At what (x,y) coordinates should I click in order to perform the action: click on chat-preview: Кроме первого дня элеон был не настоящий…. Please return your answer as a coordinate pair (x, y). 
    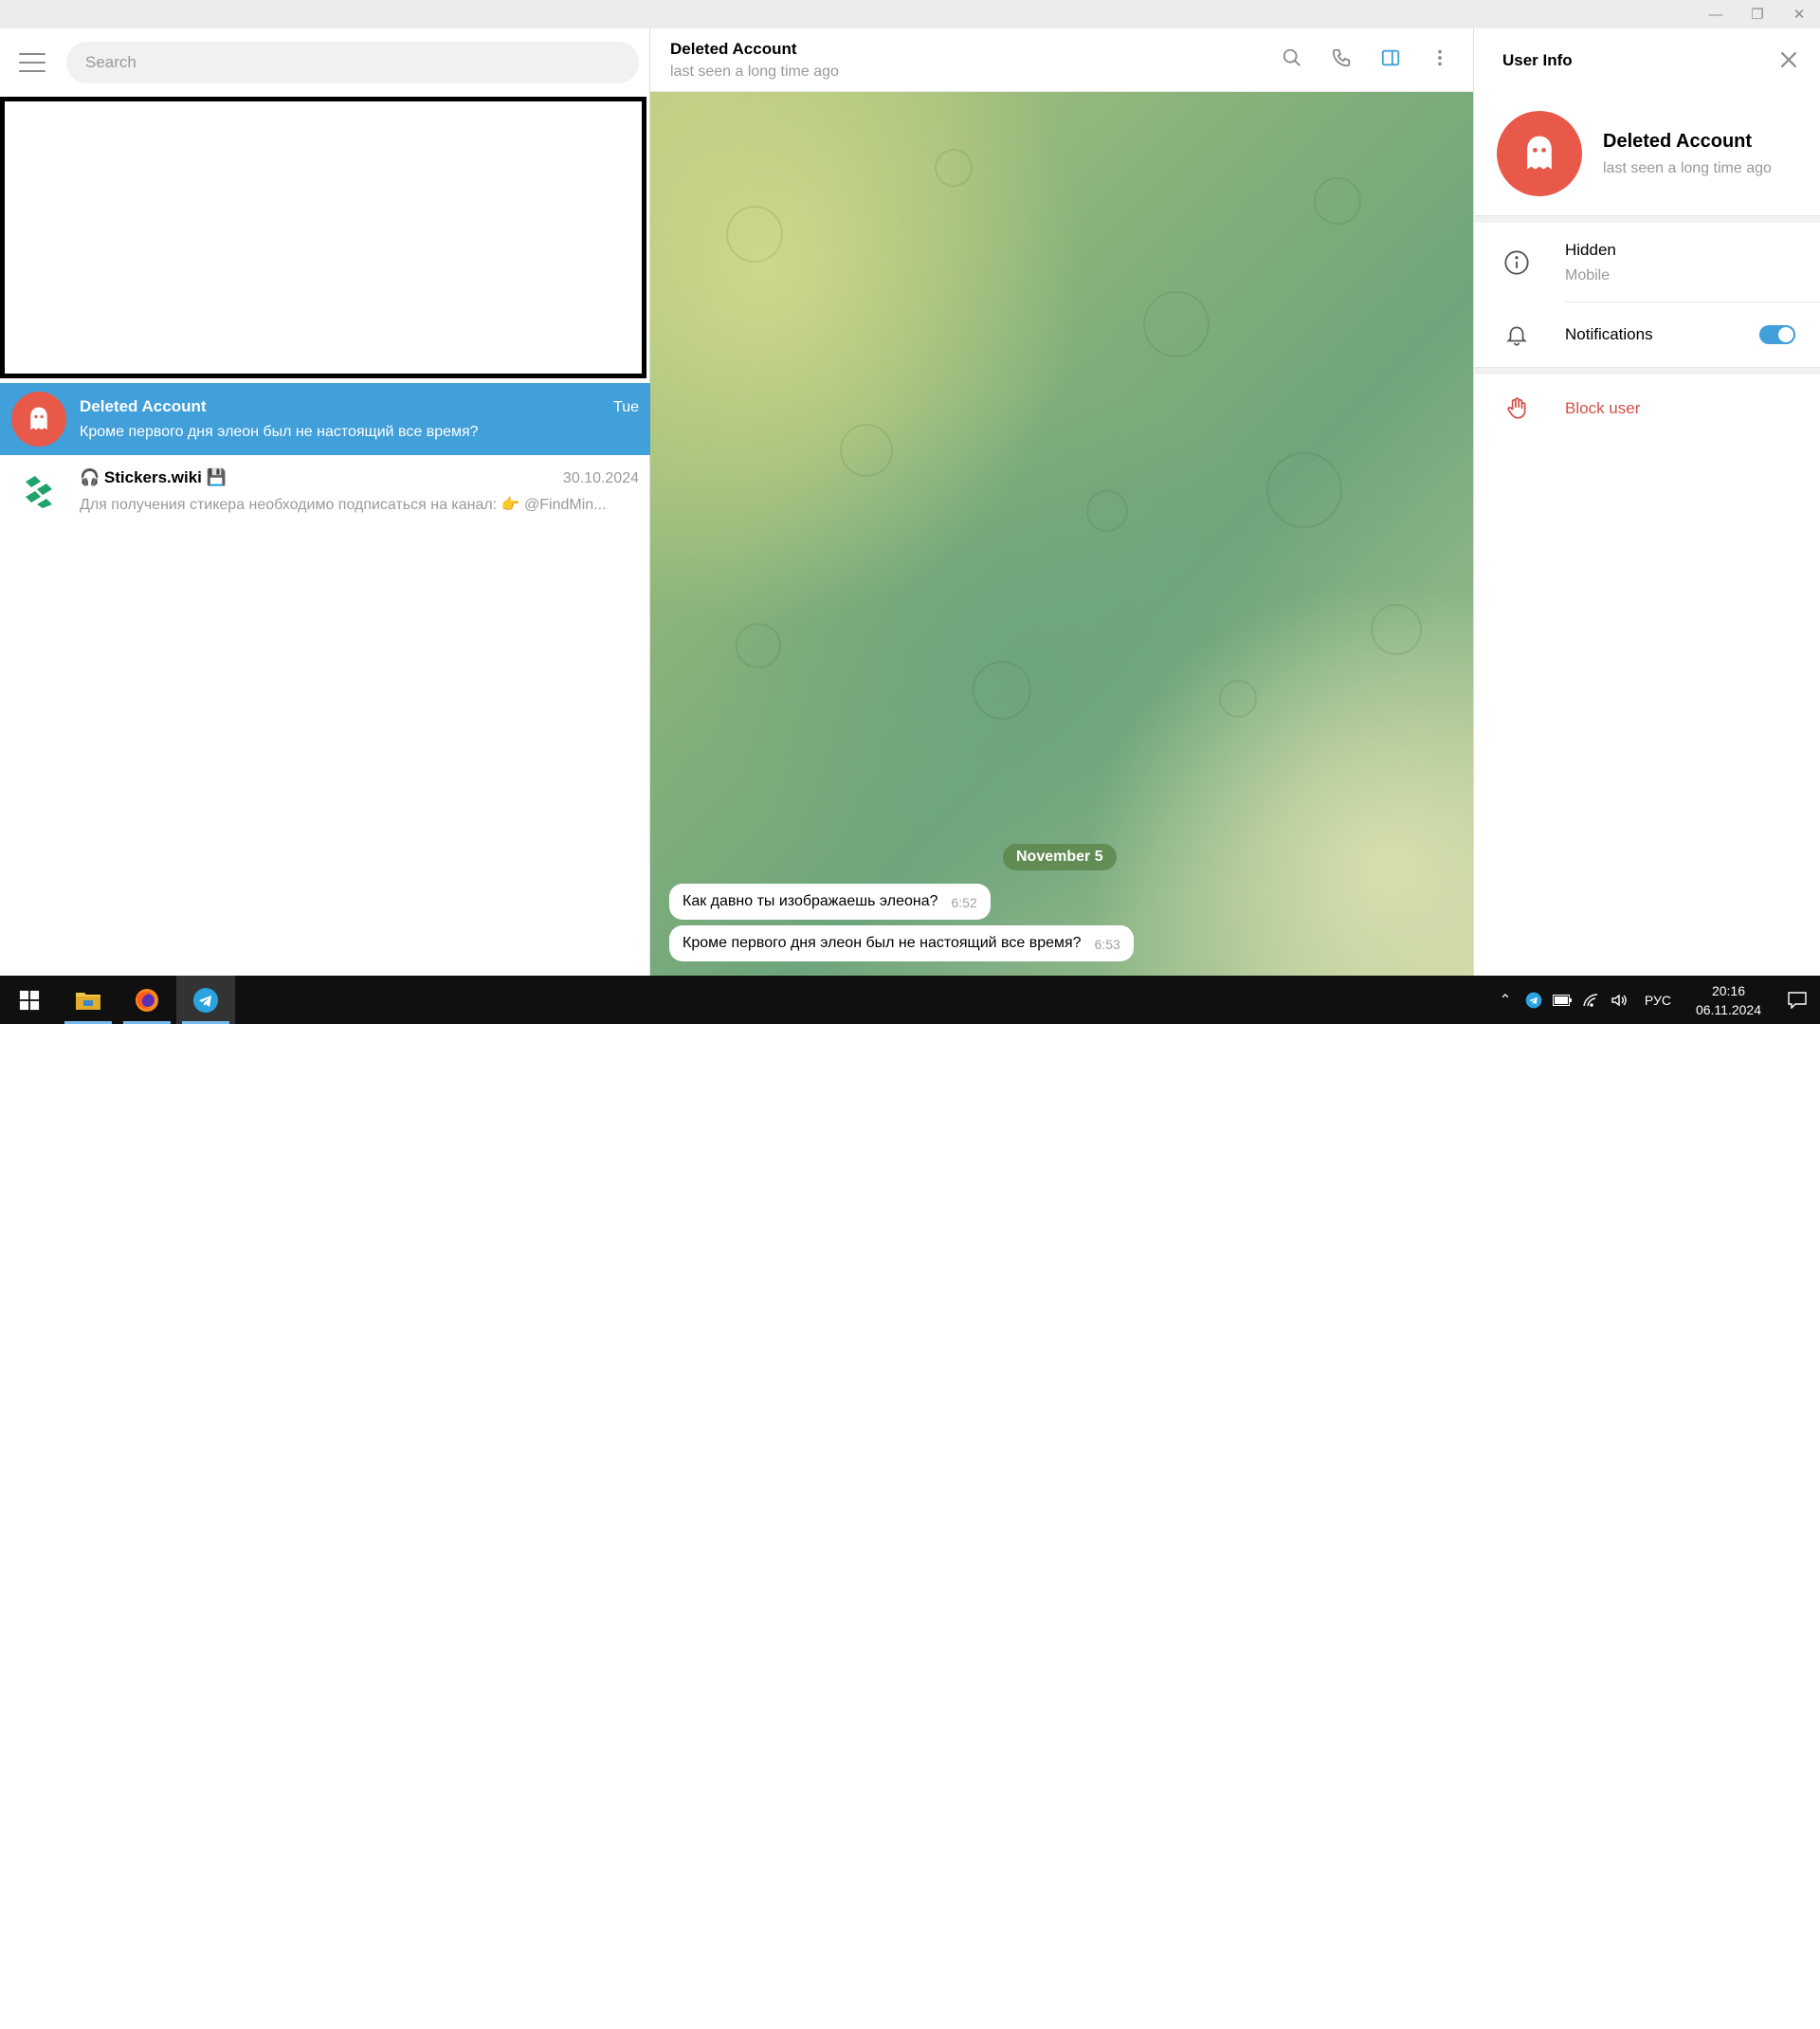
    Looking at the image, I should click on (279, 432).